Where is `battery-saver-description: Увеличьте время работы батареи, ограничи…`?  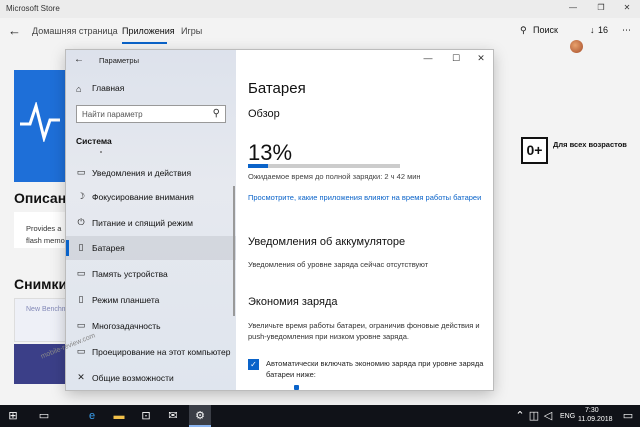 battery-saver-description: Увеличьте время работы батареи, ограничи… is located at coordinates (364, 331).